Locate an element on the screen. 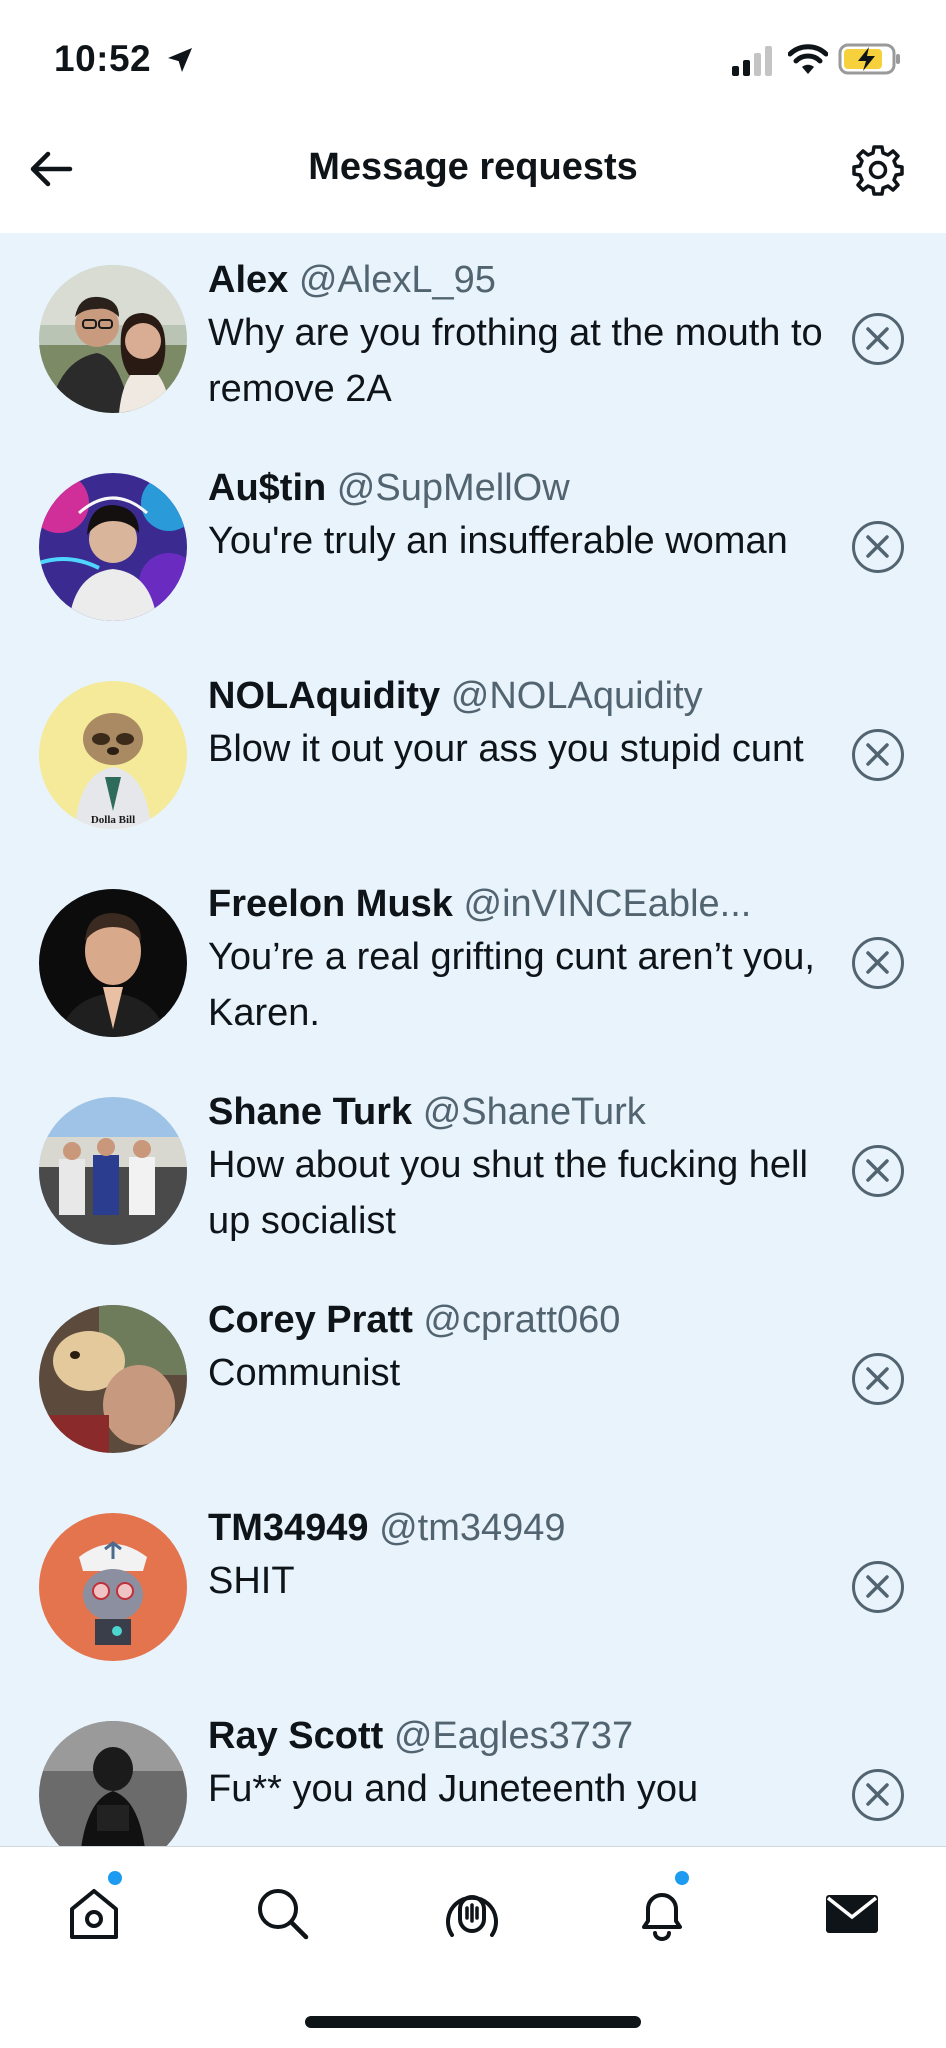 Image resolution: width=946 pixels, height=2048 pixels. message-request-row: Corey Pratt @cpratt060 Communist is located at coordinates (473, 1377).